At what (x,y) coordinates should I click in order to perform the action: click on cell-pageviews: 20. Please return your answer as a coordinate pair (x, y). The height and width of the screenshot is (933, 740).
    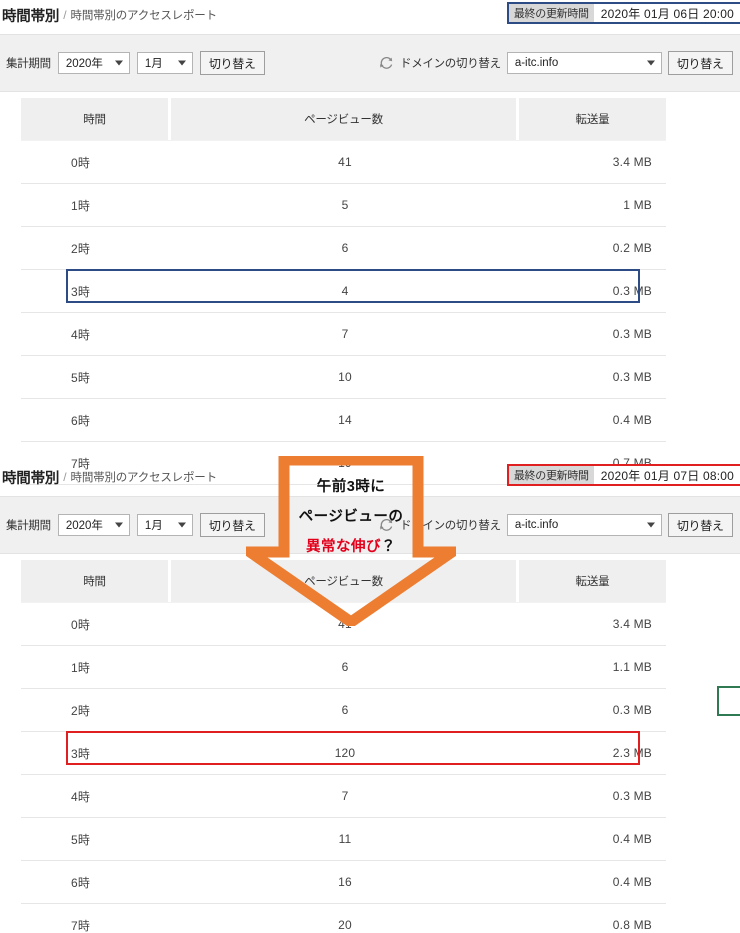
    Looking at the image, I should click on (345, 918).